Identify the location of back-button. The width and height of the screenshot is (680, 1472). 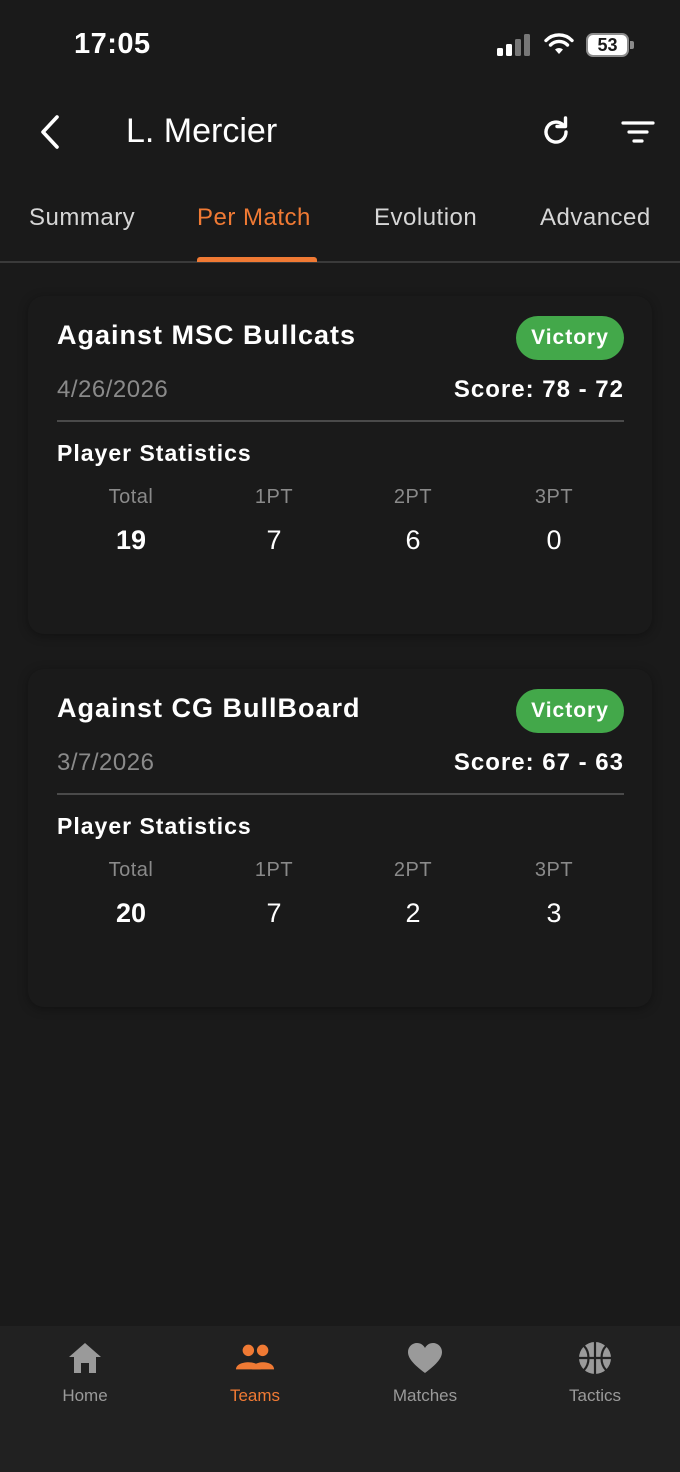
(50, 132).